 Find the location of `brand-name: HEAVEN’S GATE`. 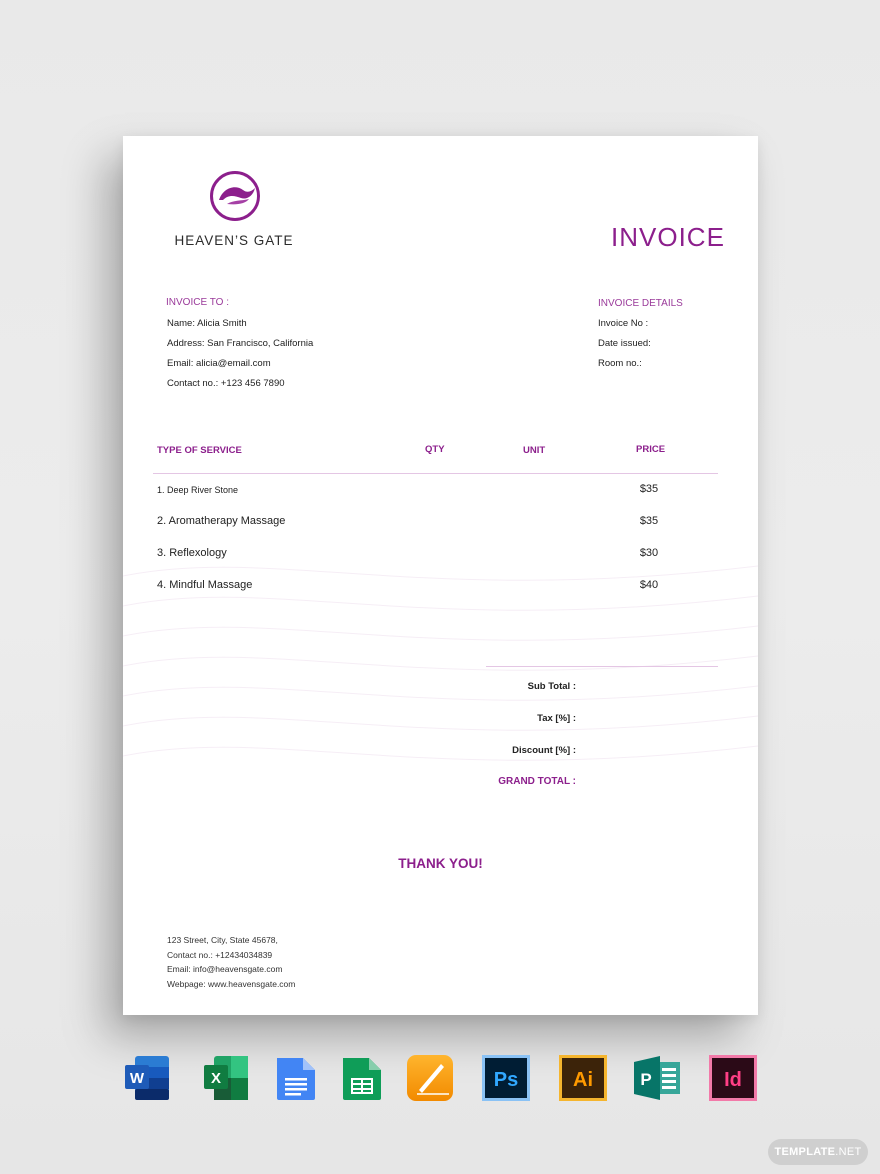

brand-name: HEAVEN’S GATE is located at coordinates (234, 240).